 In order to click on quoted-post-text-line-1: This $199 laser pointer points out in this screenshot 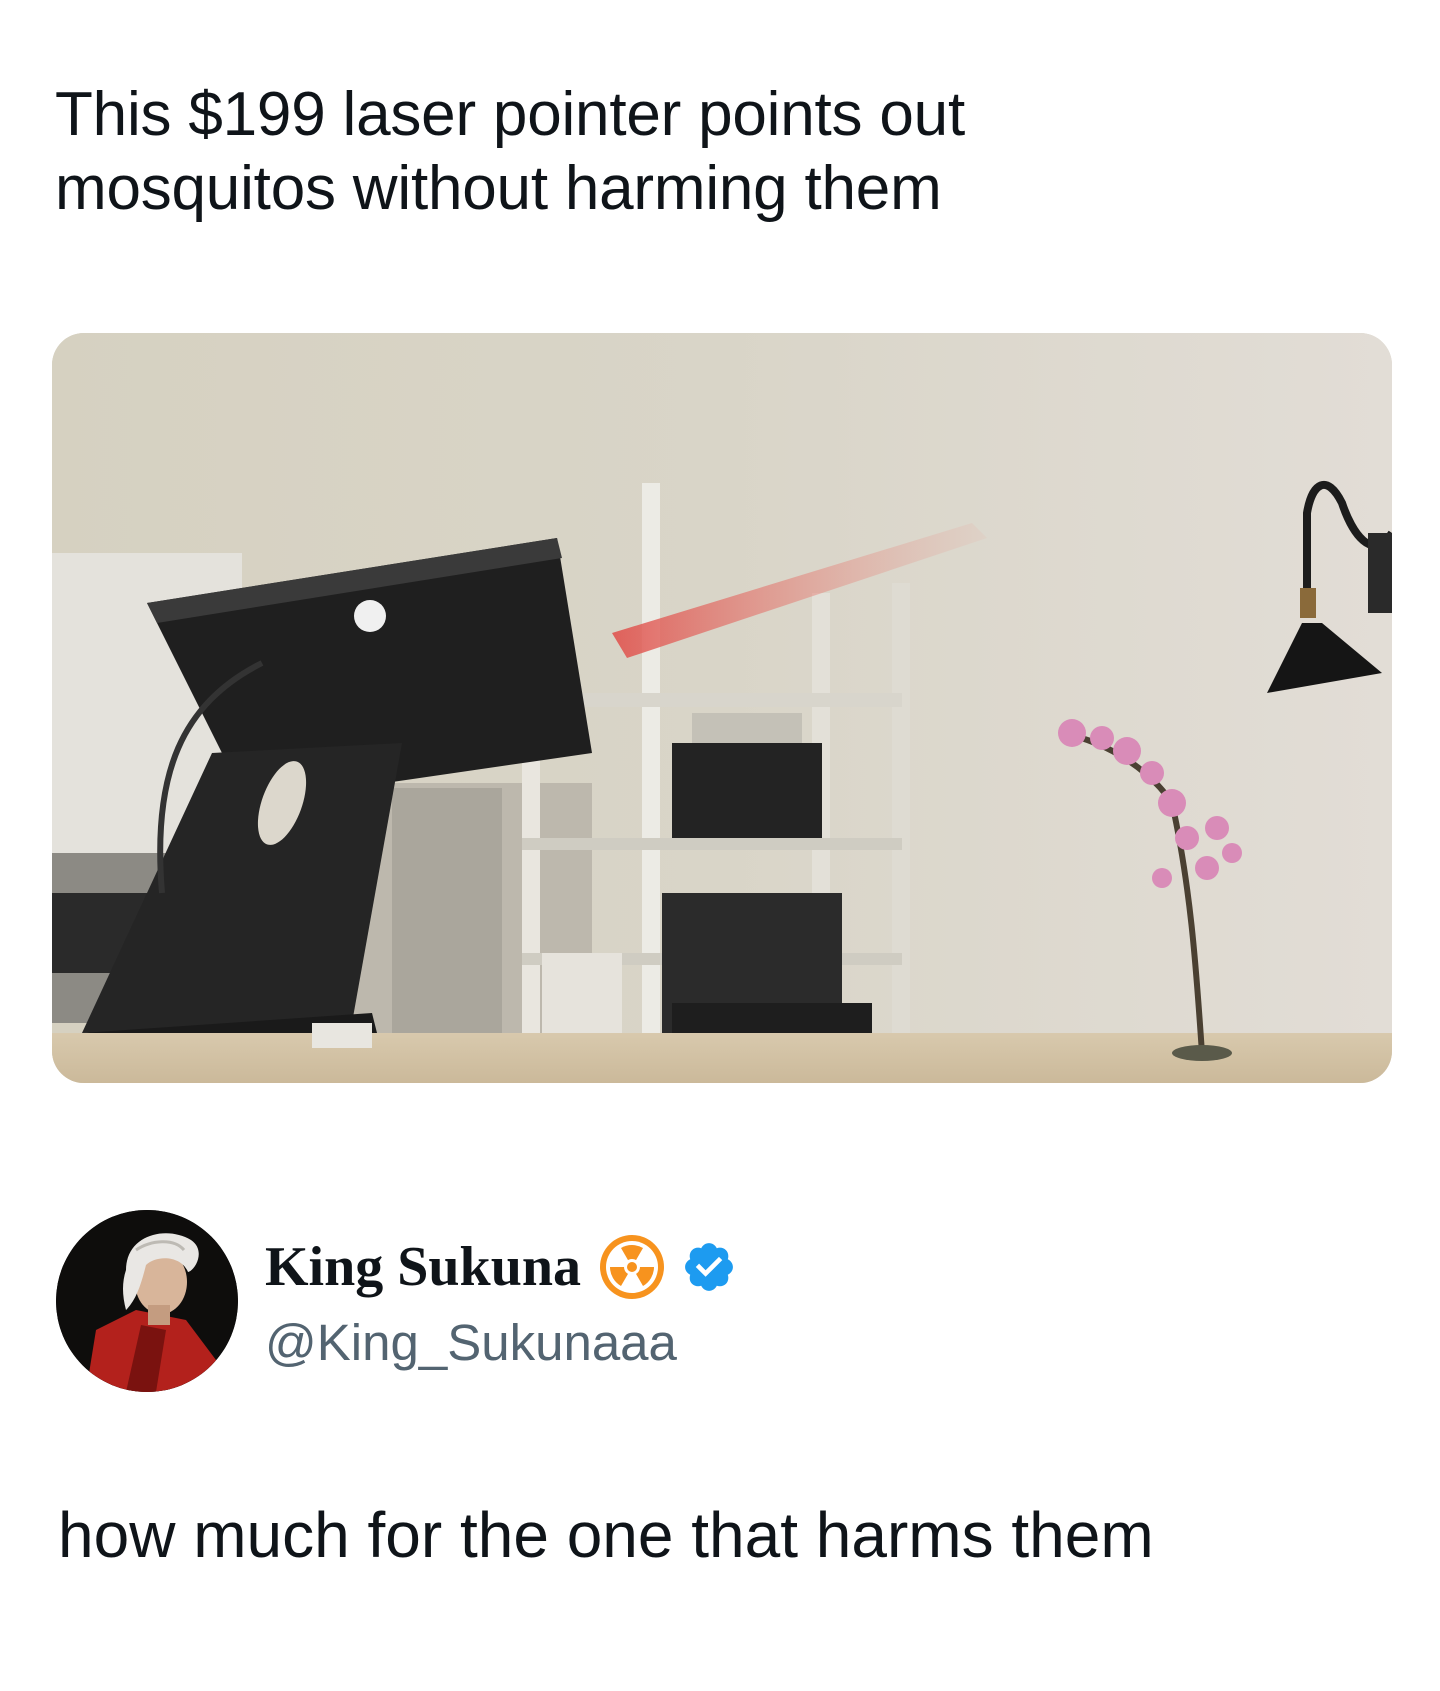, I will do `click(510, 114)`.